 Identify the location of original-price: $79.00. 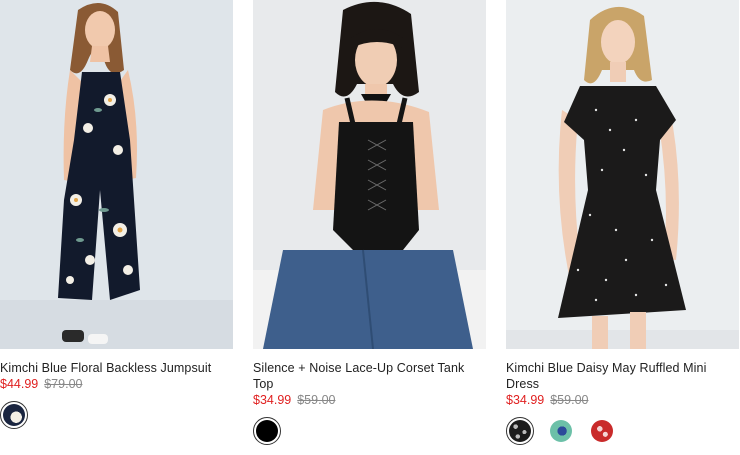
(63, 384).